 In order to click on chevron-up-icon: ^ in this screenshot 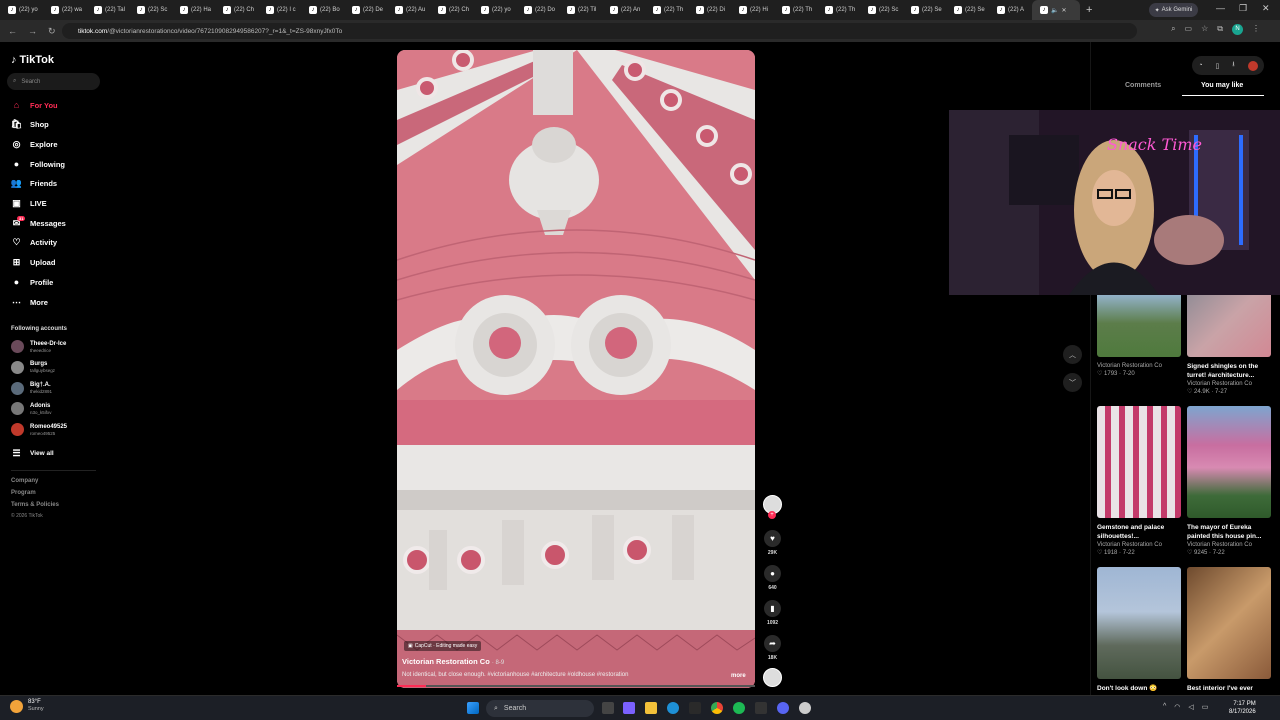, I will do `click(1164, 707)`.